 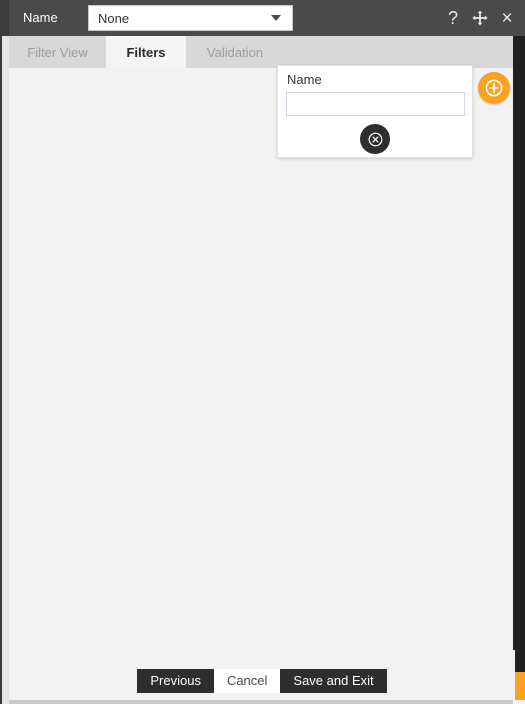 What do you see at coordinates (276, 18) in the screenshot?
I see `chevron-down-icon` at bounding box center [276, 18].